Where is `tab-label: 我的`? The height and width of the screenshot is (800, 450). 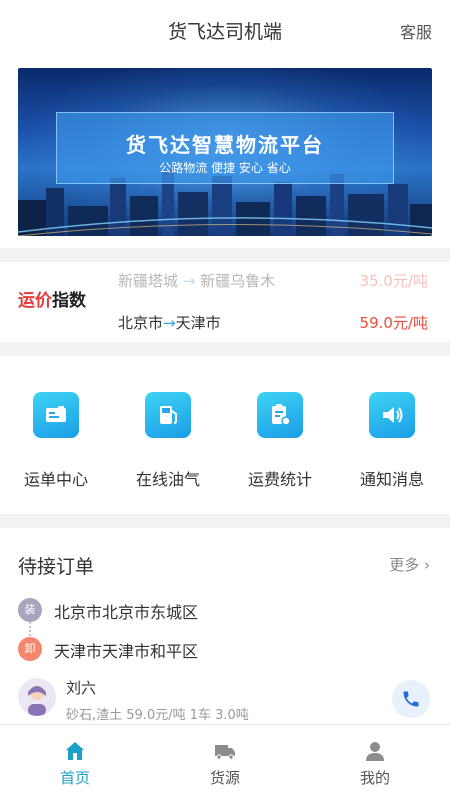
tab-label: 我的 is located at coordinates (374, 778).